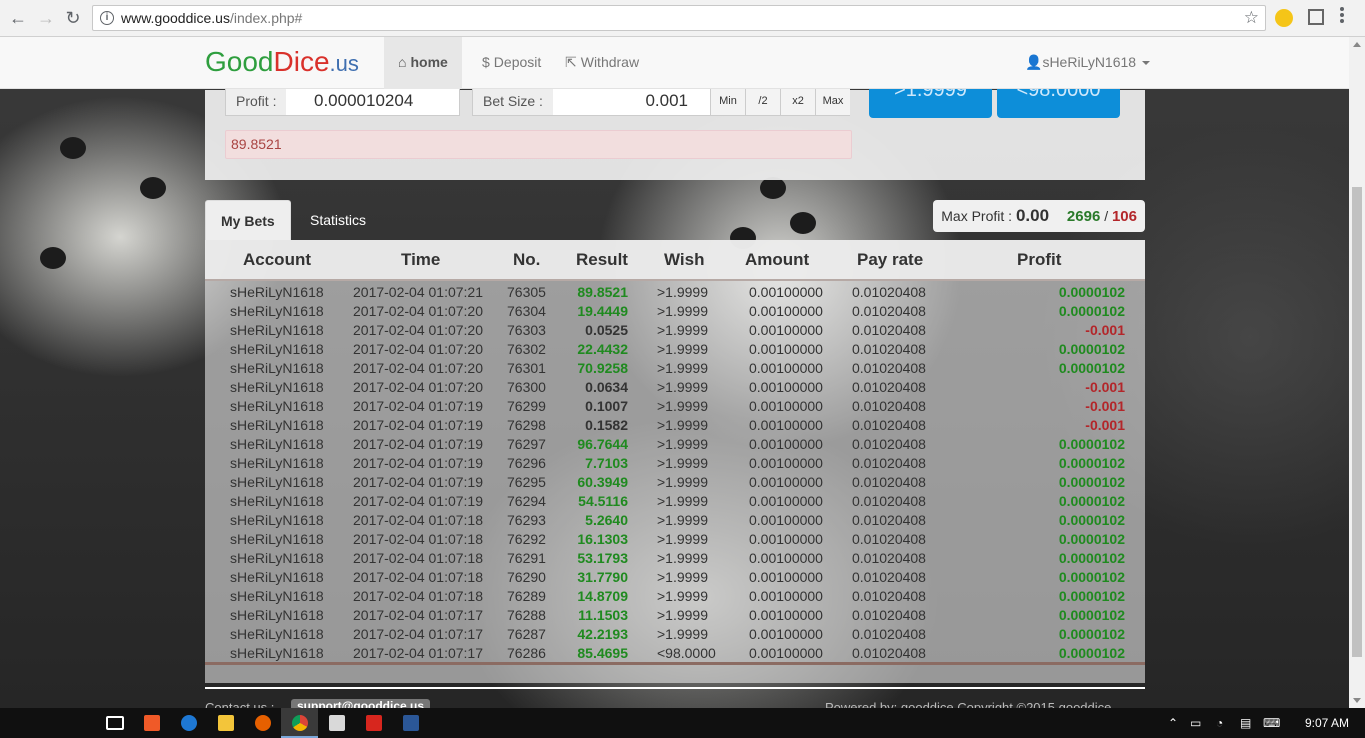 This screenshot has height=738, width=1365. Describe the element at coordinates (1039, 260) in the screenshot. I see `header-profit: Profit` at that location.